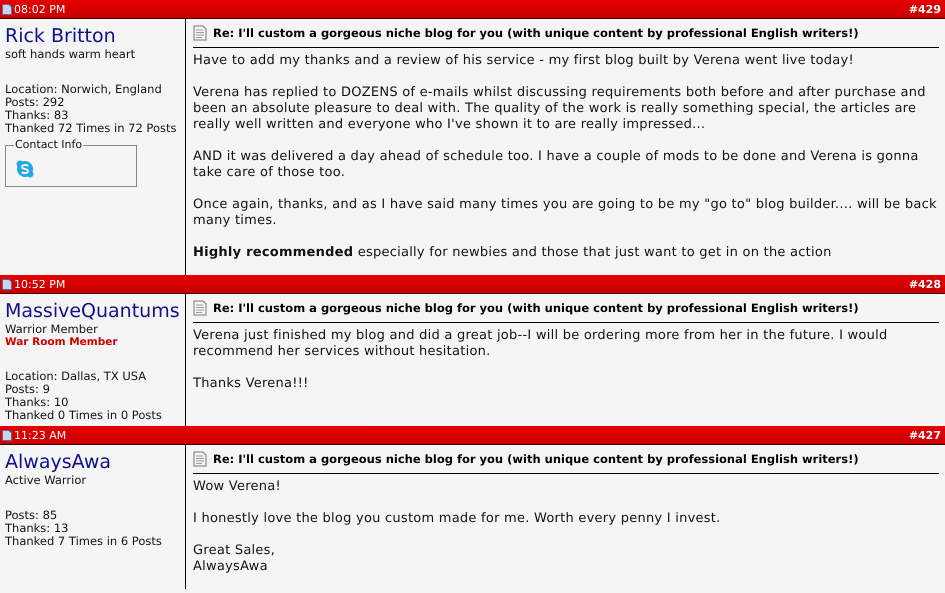 This screenshot has height=593, width=945. Describe the element at coordinates (31, 515) in the screenshot. I see `user-stat: Posts: 85` at that location.